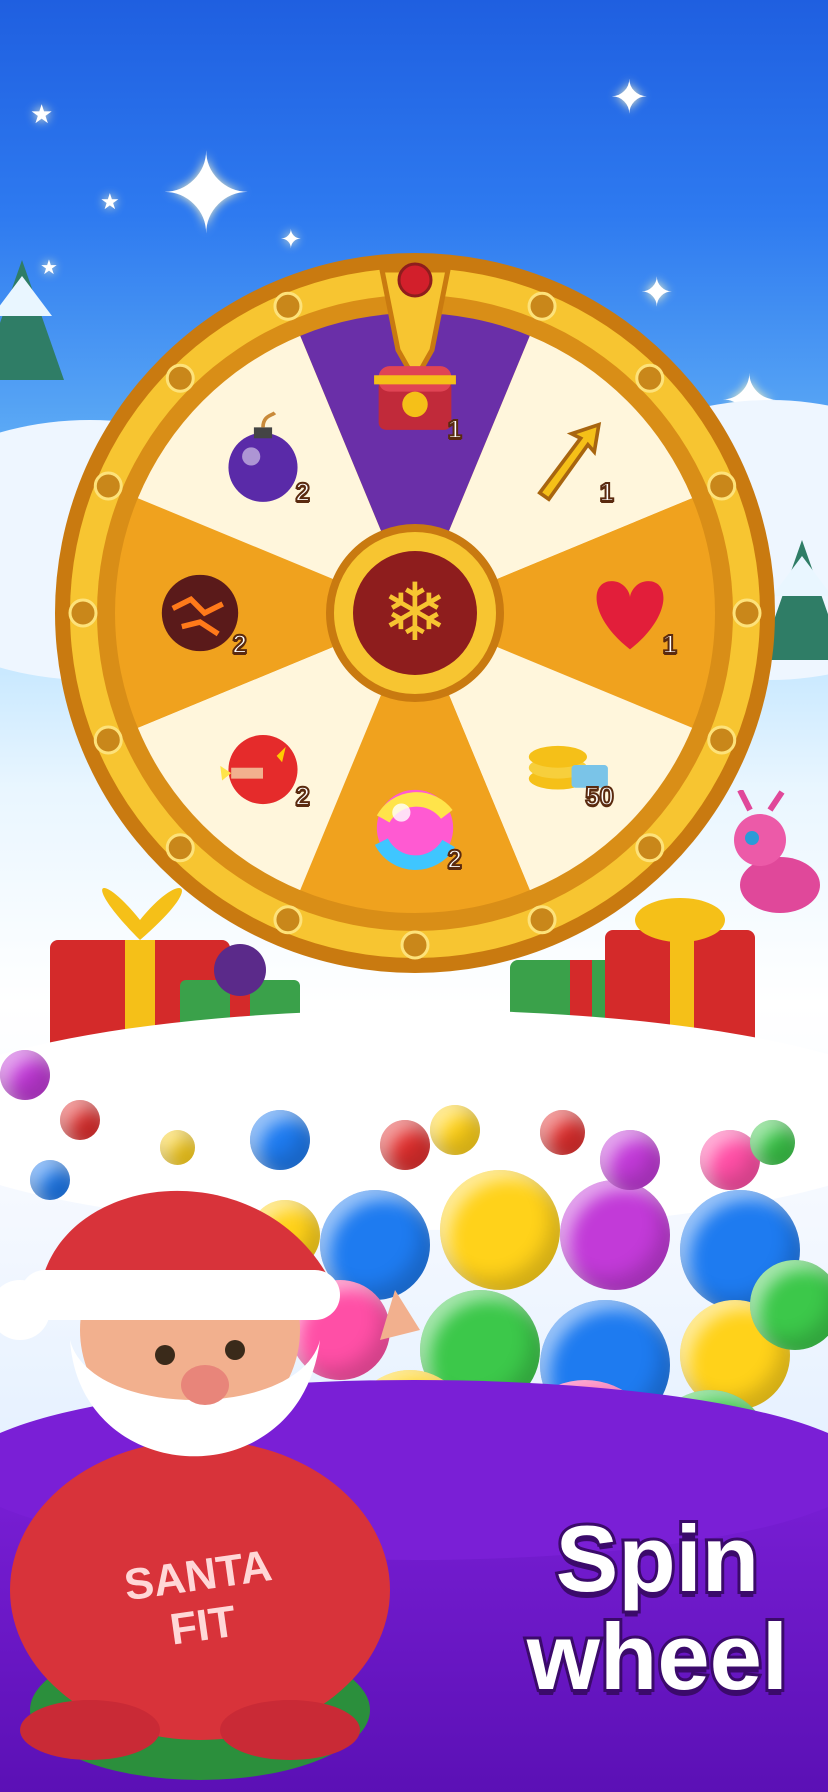 Image resolution: width=828 pixels, height=1792 pixels. Describe the element at coordinates (777, 851) in the screenshot. I see `pink-deer` at that location.